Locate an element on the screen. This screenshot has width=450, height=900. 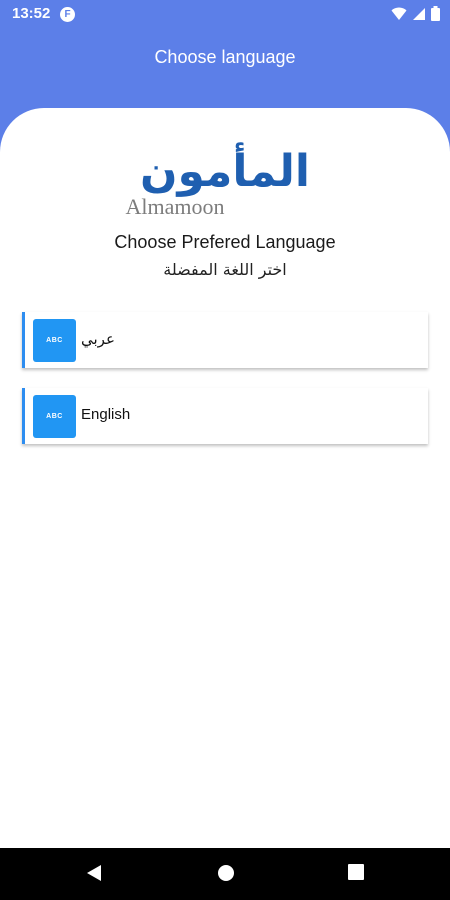
notification-app-icon: F is located at coordinates (67, 14).